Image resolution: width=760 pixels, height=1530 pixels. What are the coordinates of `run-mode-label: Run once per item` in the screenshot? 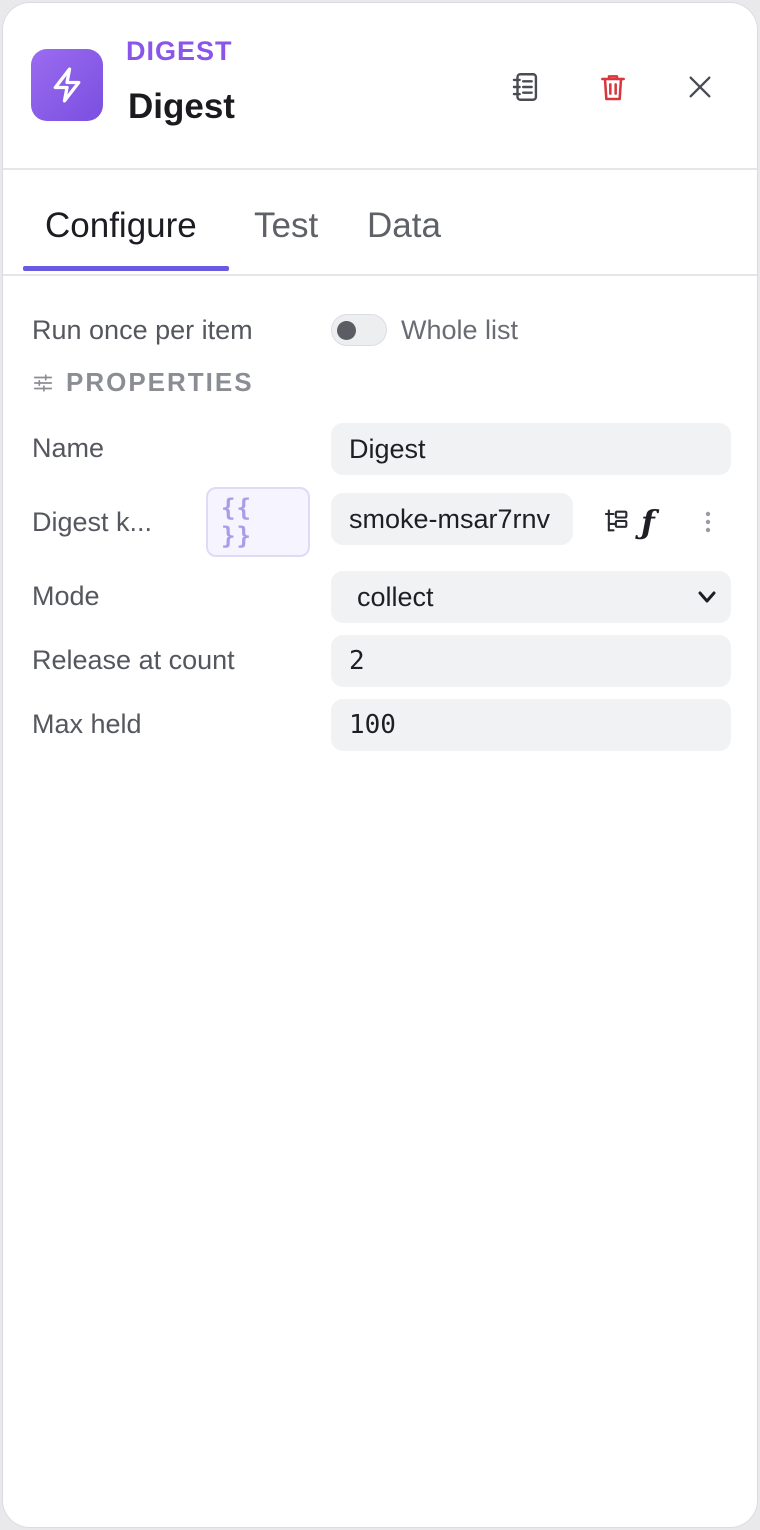 It's located at (142, 330).